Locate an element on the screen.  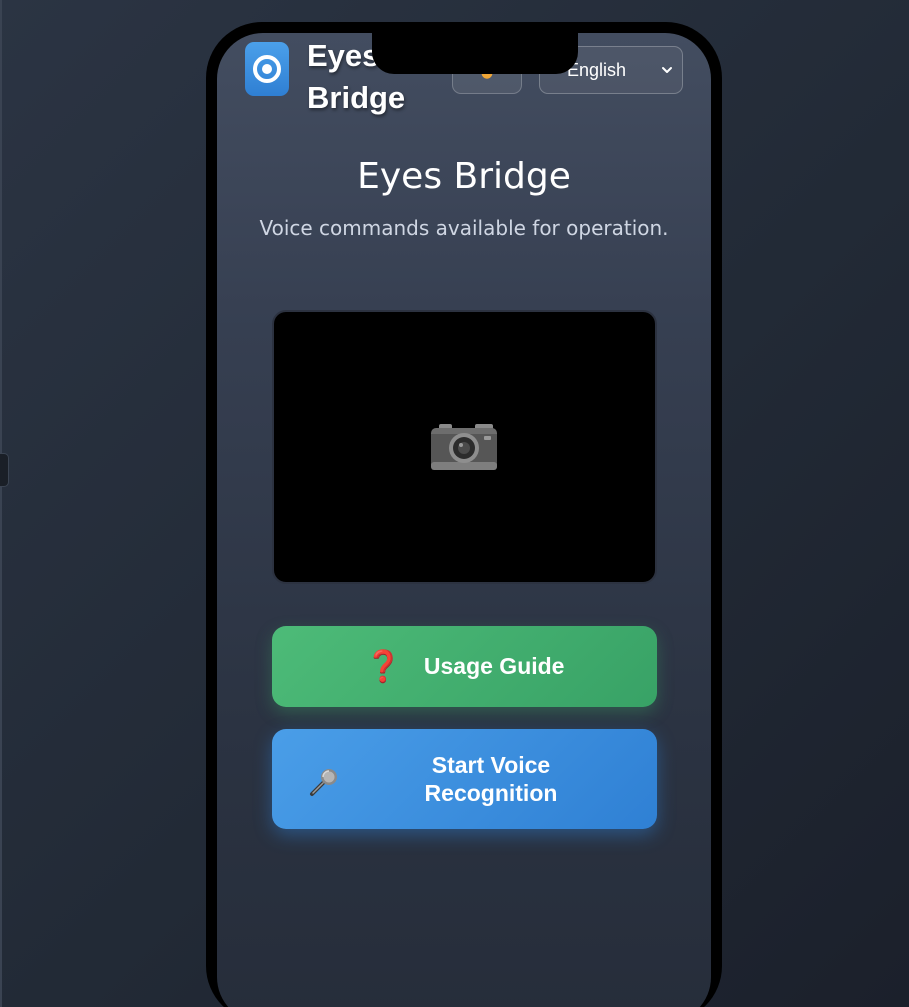
start-voice-recognition-label: Start Voice Recognition is located at coordinates (491, 779).